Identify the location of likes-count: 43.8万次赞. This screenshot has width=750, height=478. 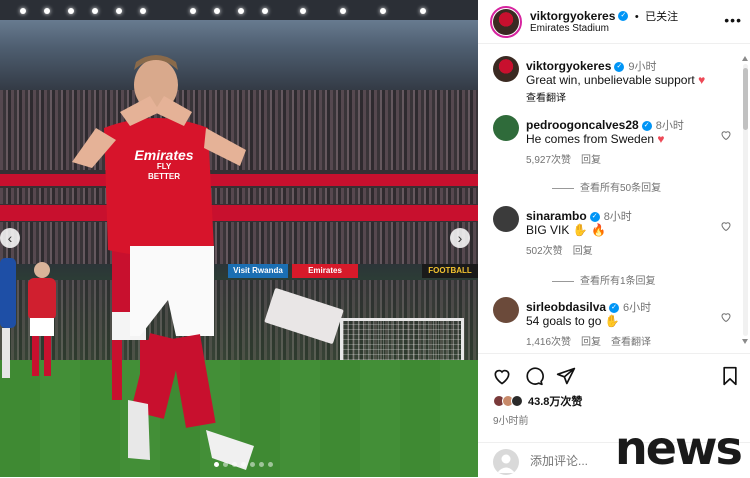
(555, 401).